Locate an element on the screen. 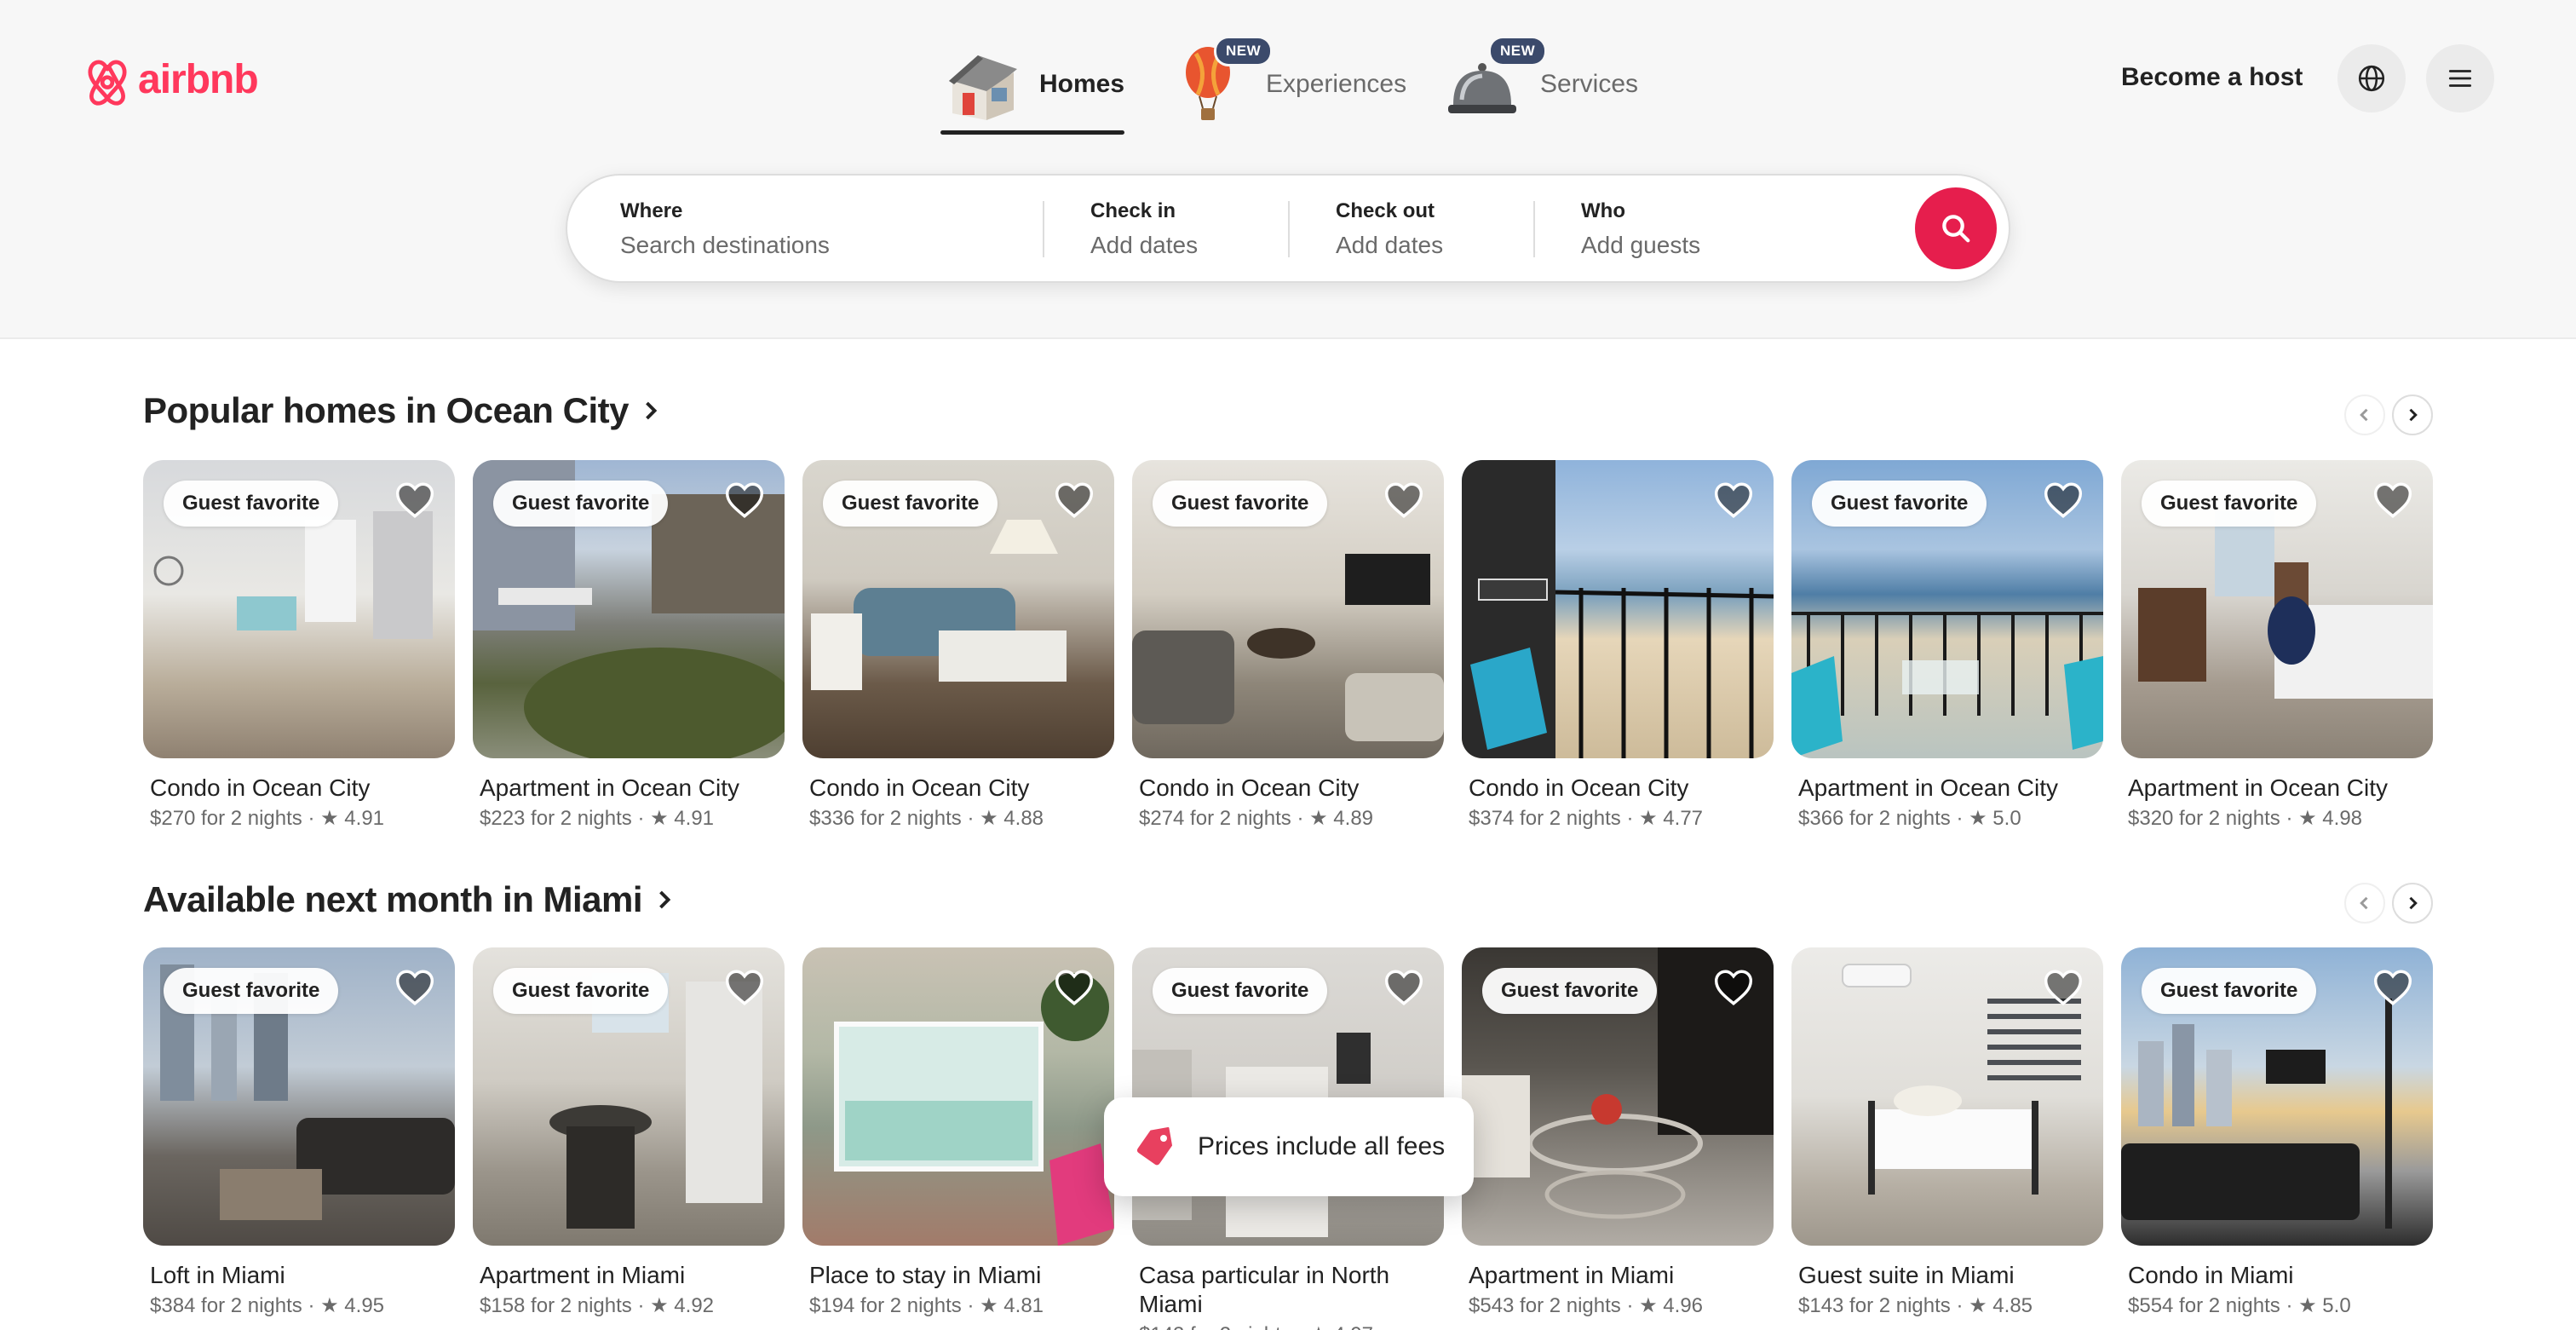 The image size is (2576, 1330). tab-homes: Homes is located at coordinates (1033, 86).